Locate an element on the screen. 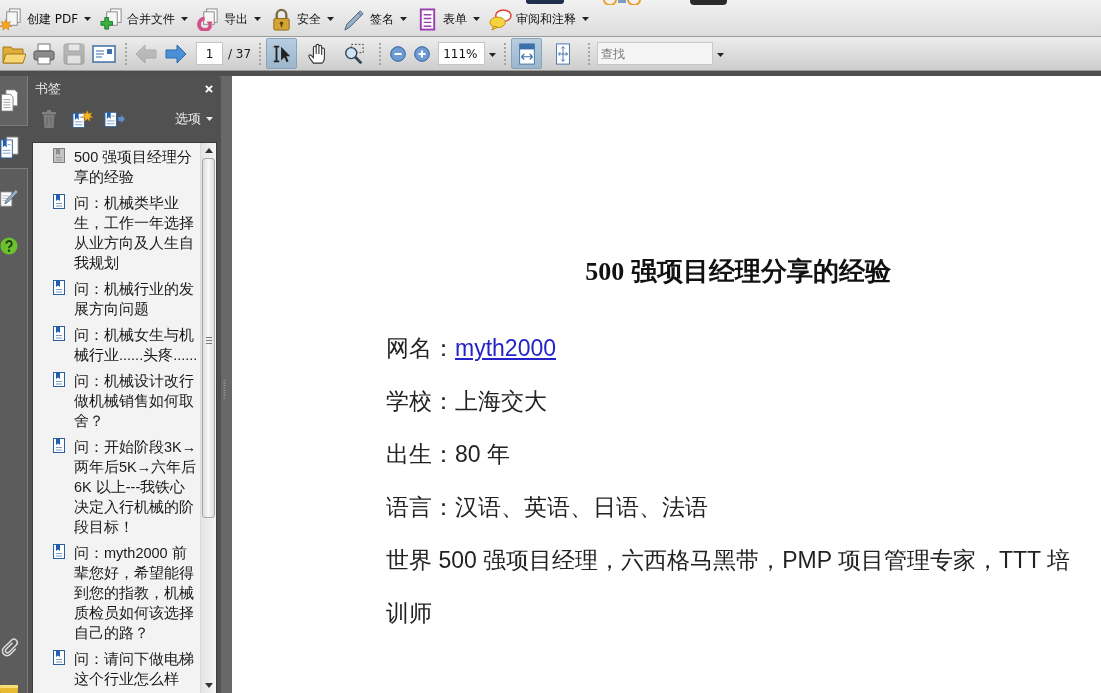  pages-icon is located at coordinates (9, 100).